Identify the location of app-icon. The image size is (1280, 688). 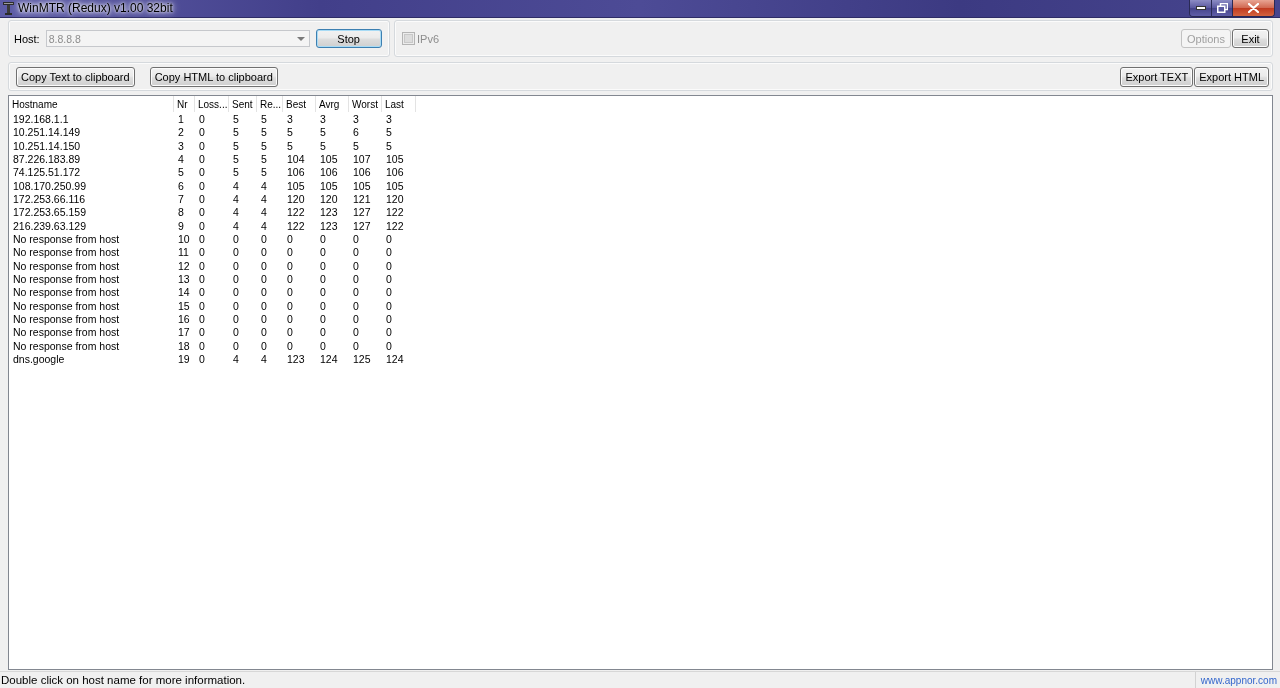
(8, 8).